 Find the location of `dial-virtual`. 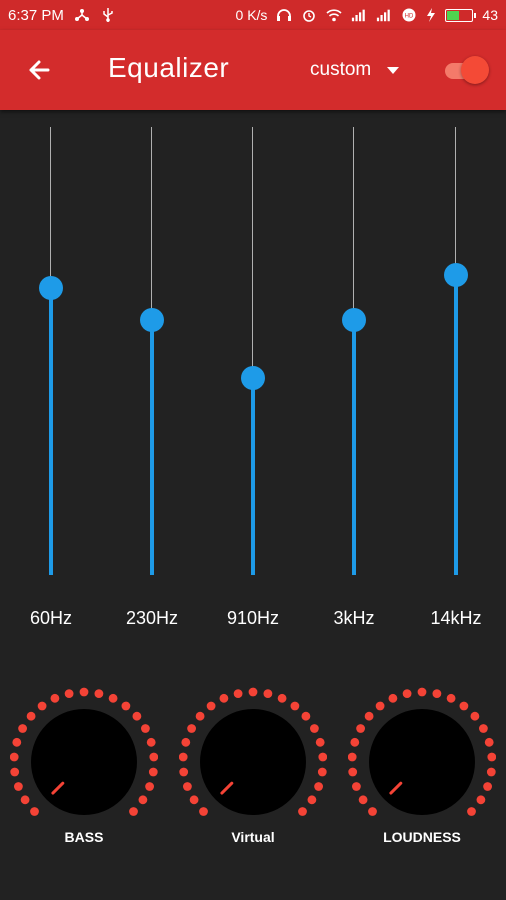

dial-virtual is located at coordinates (253, 754).